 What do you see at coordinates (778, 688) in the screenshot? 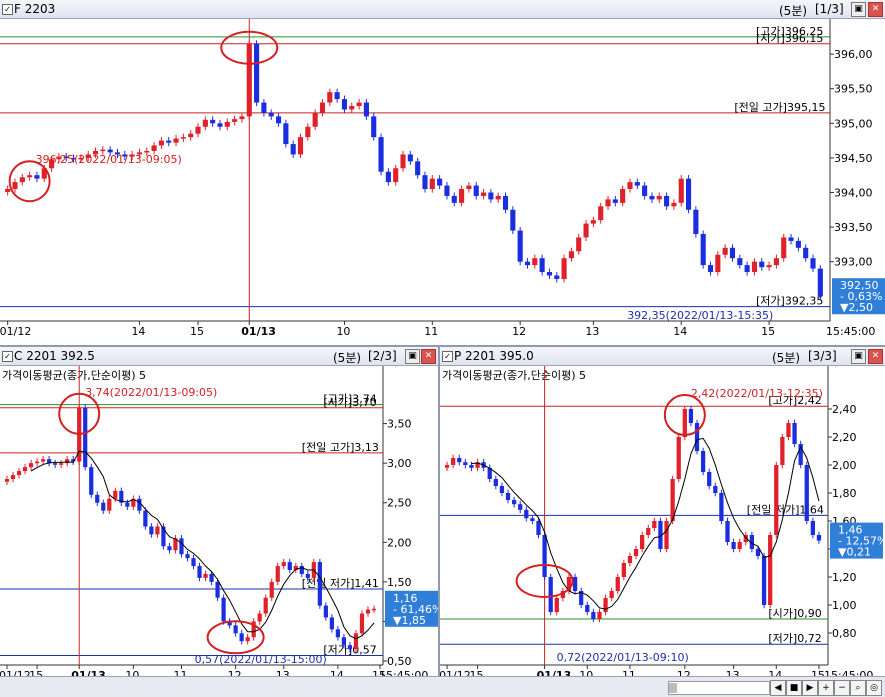
I see `scroll-left-icon: ◀` at bounding box center [778, 688].